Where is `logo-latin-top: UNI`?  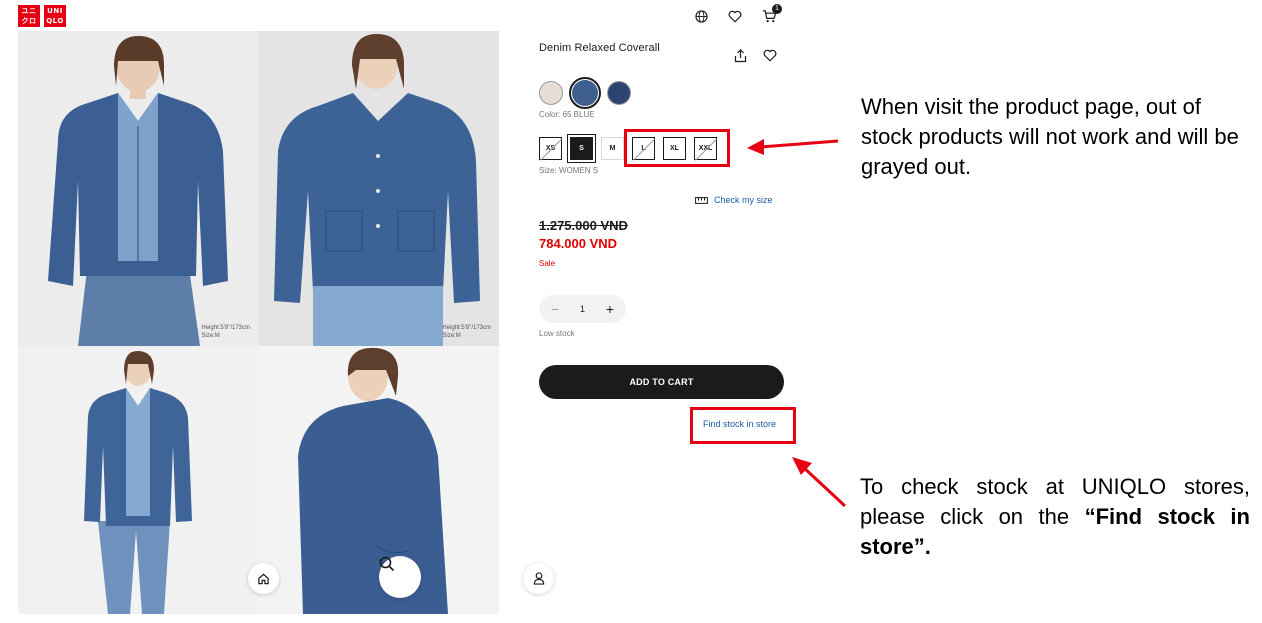
logo-latin-top: UNI is located at coordinates (55, 11).